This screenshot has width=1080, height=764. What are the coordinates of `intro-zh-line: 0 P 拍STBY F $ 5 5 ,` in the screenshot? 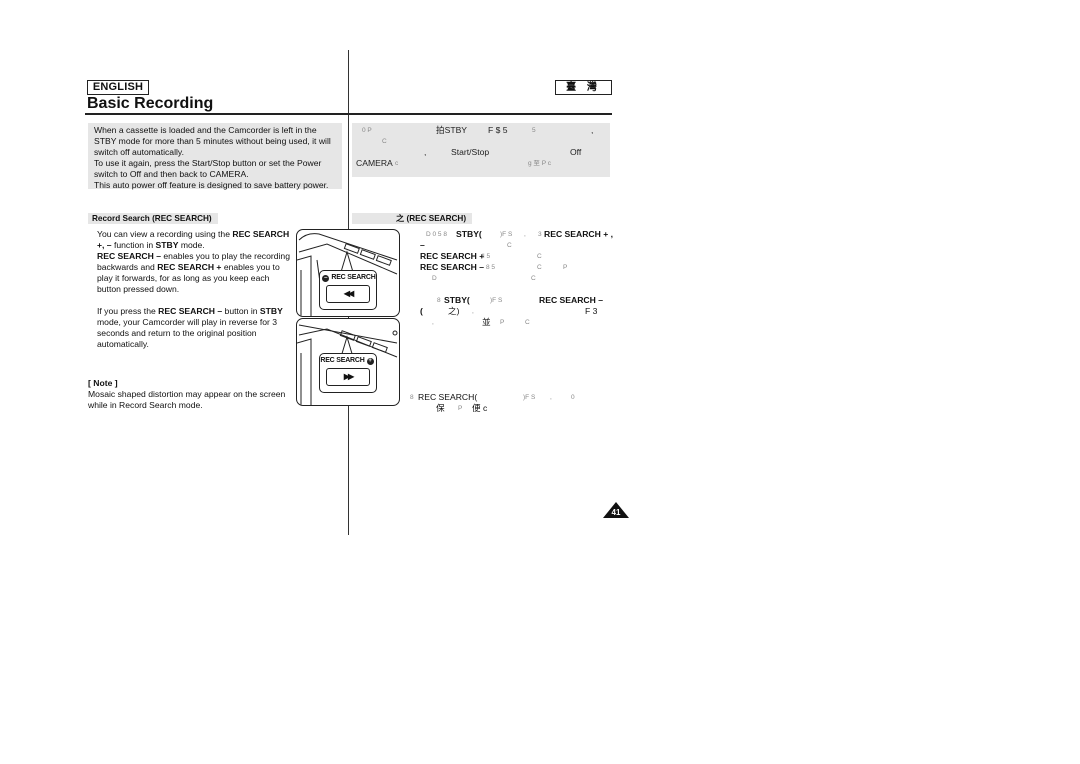 It's located at (481, 130).